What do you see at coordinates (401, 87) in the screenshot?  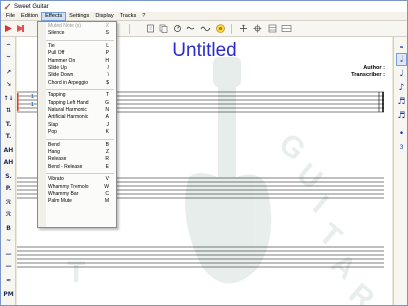 I see `eighth-note-icon: ♪` at bounding box center [401, 87].